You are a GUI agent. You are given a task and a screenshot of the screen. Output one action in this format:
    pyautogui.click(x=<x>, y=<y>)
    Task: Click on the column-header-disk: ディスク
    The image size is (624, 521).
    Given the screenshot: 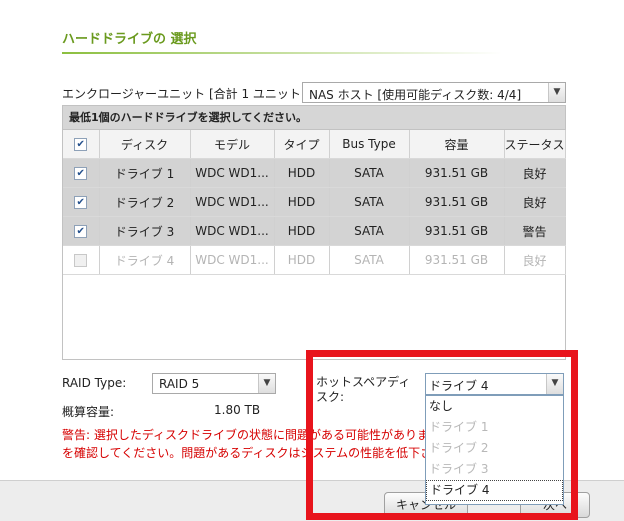 What is the action you would take?
    pyautogui.click(x=145, y=144)
    